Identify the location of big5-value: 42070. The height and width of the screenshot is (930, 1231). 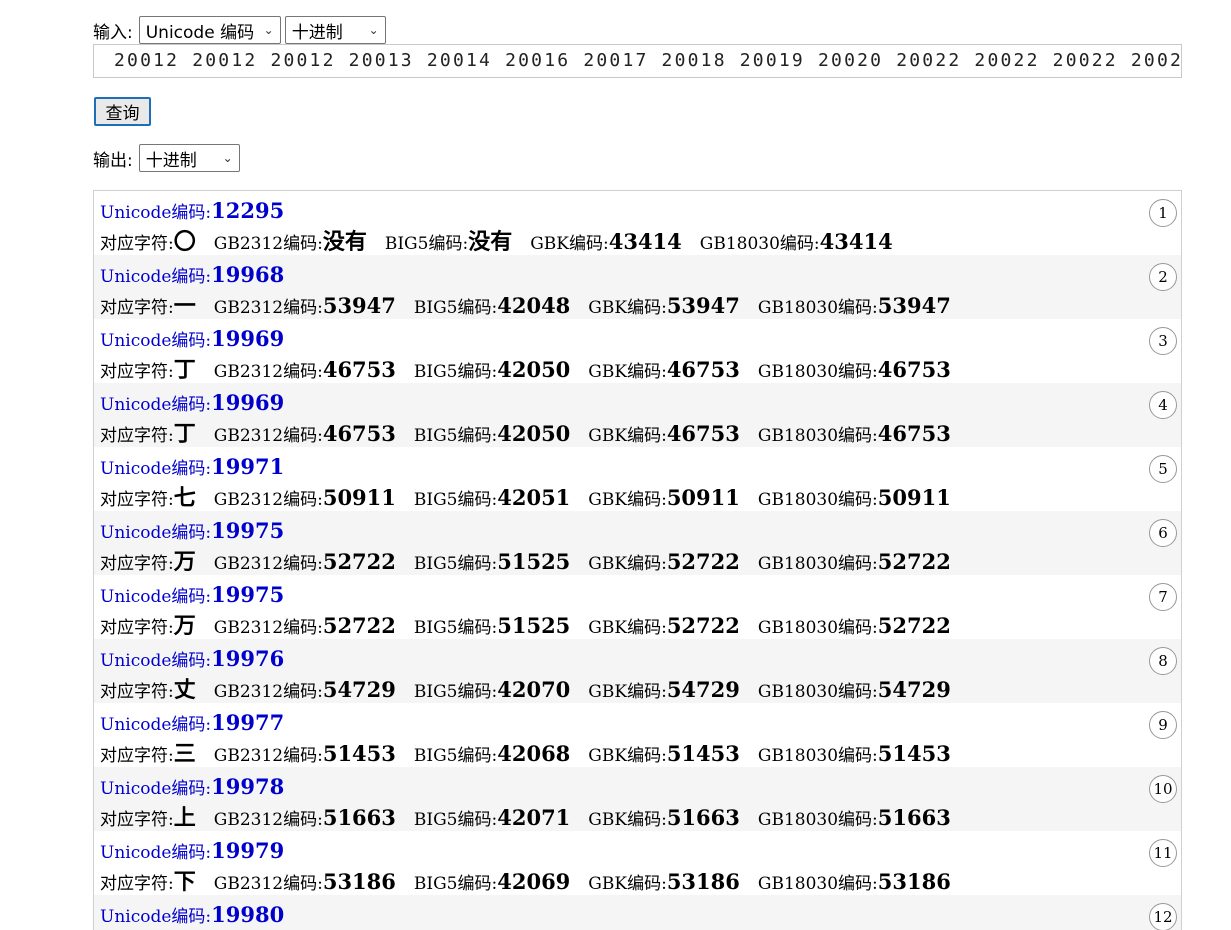
(534, 689).